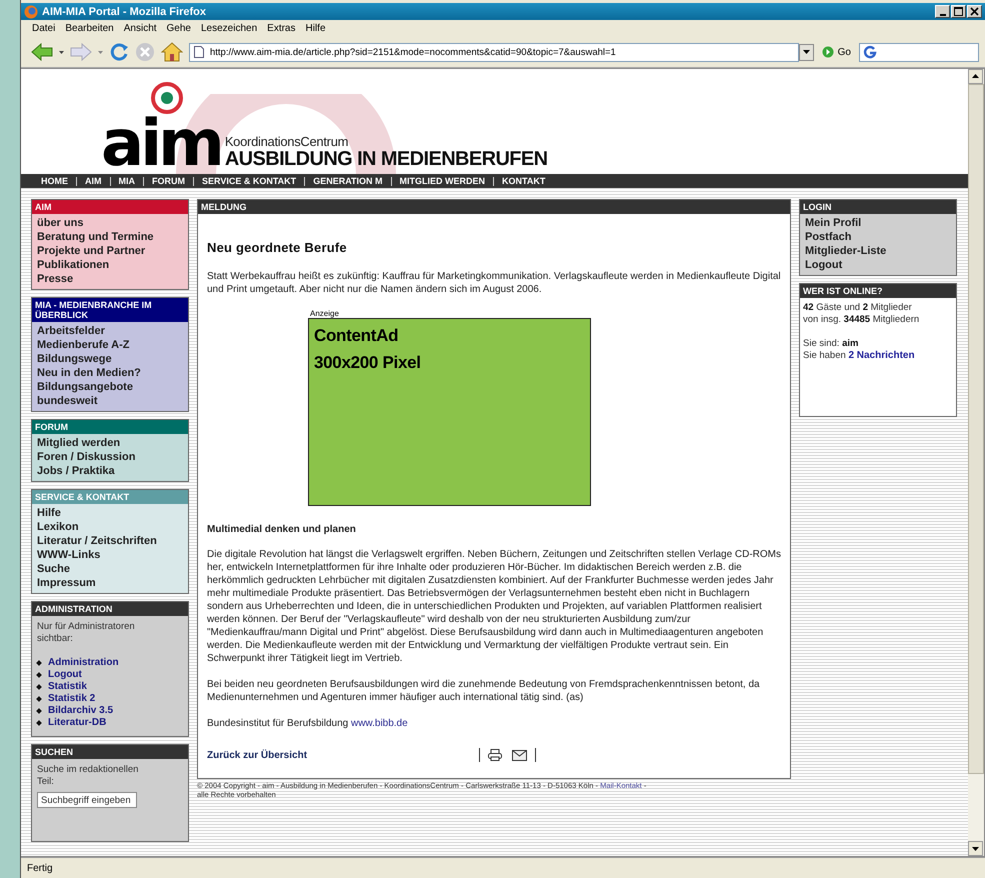  What do you see at coordinates (110, 752) in the screenshot?
I see `box-header: SUCHEN` at bounding box center [110, 752].